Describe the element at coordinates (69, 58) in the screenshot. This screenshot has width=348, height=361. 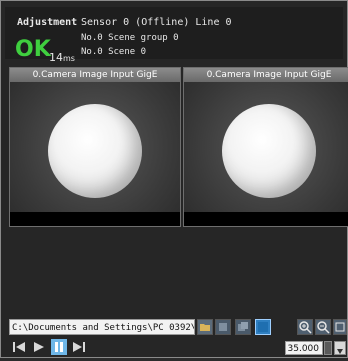
I see `time-unit: ms` at that location.